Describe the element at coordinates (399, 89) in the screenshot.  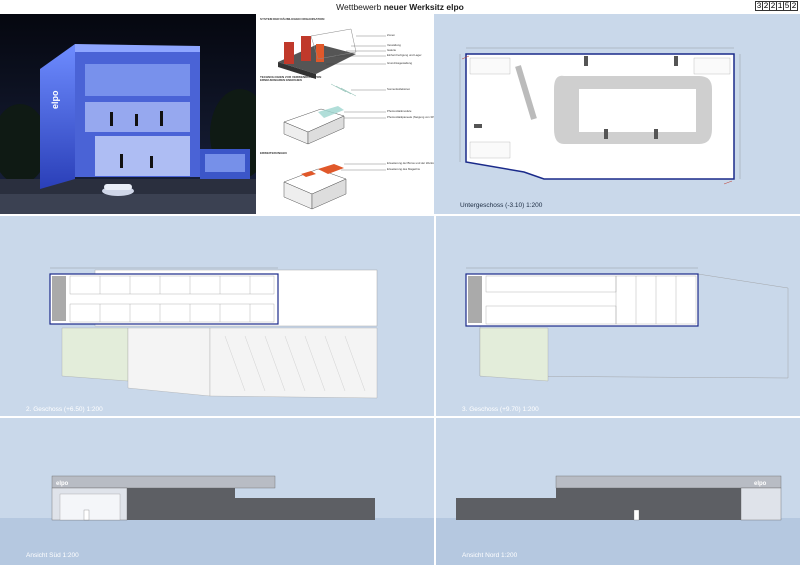
I see `label-solar-collectors: Sonnenkollektoren` at that location.